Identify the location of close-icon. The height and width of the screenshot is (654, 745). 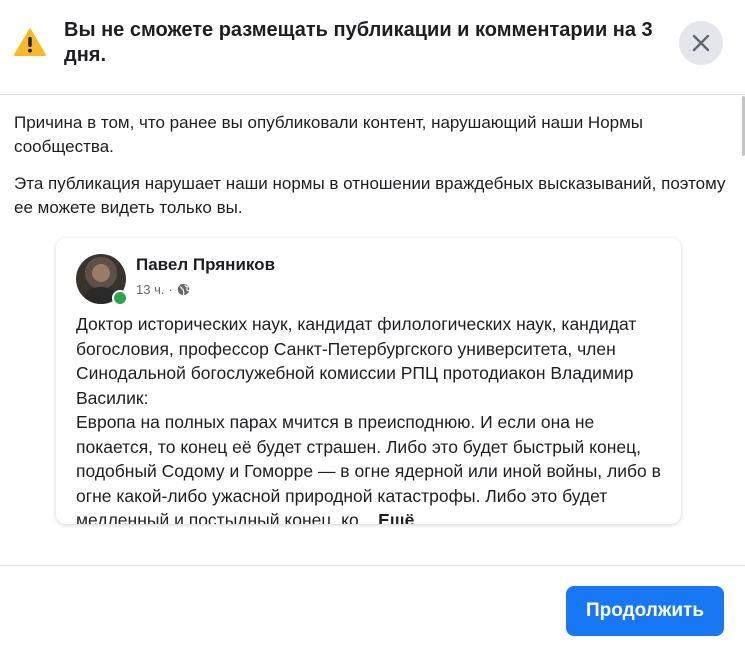
(701, 43).